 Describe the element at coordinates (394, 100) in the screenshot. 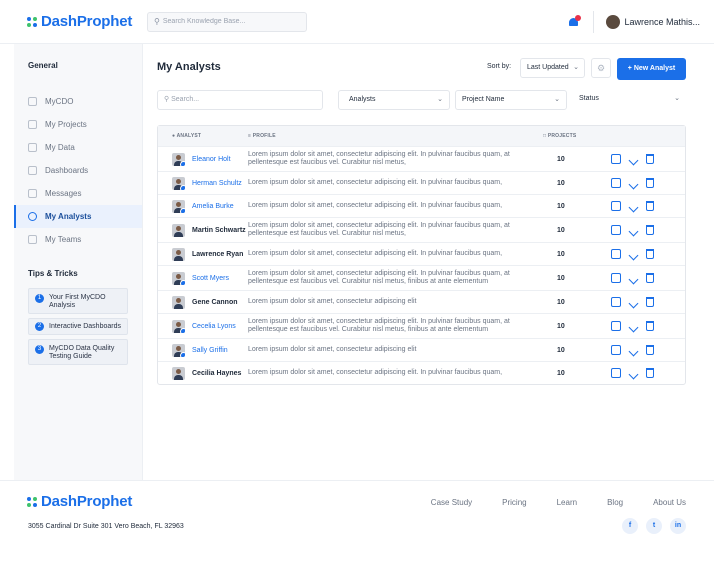

I see `analysts-filter: Analysts ⌄` at that location.